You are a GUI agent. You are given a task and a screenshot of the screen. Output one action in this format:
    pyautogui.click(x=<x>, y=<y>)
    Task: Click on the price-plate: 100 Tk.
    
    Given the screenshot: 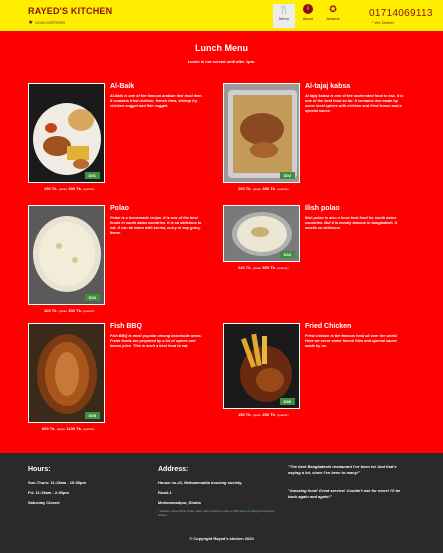 What is the action you would take?
    pyautogui.click(x=51, y=310)
    